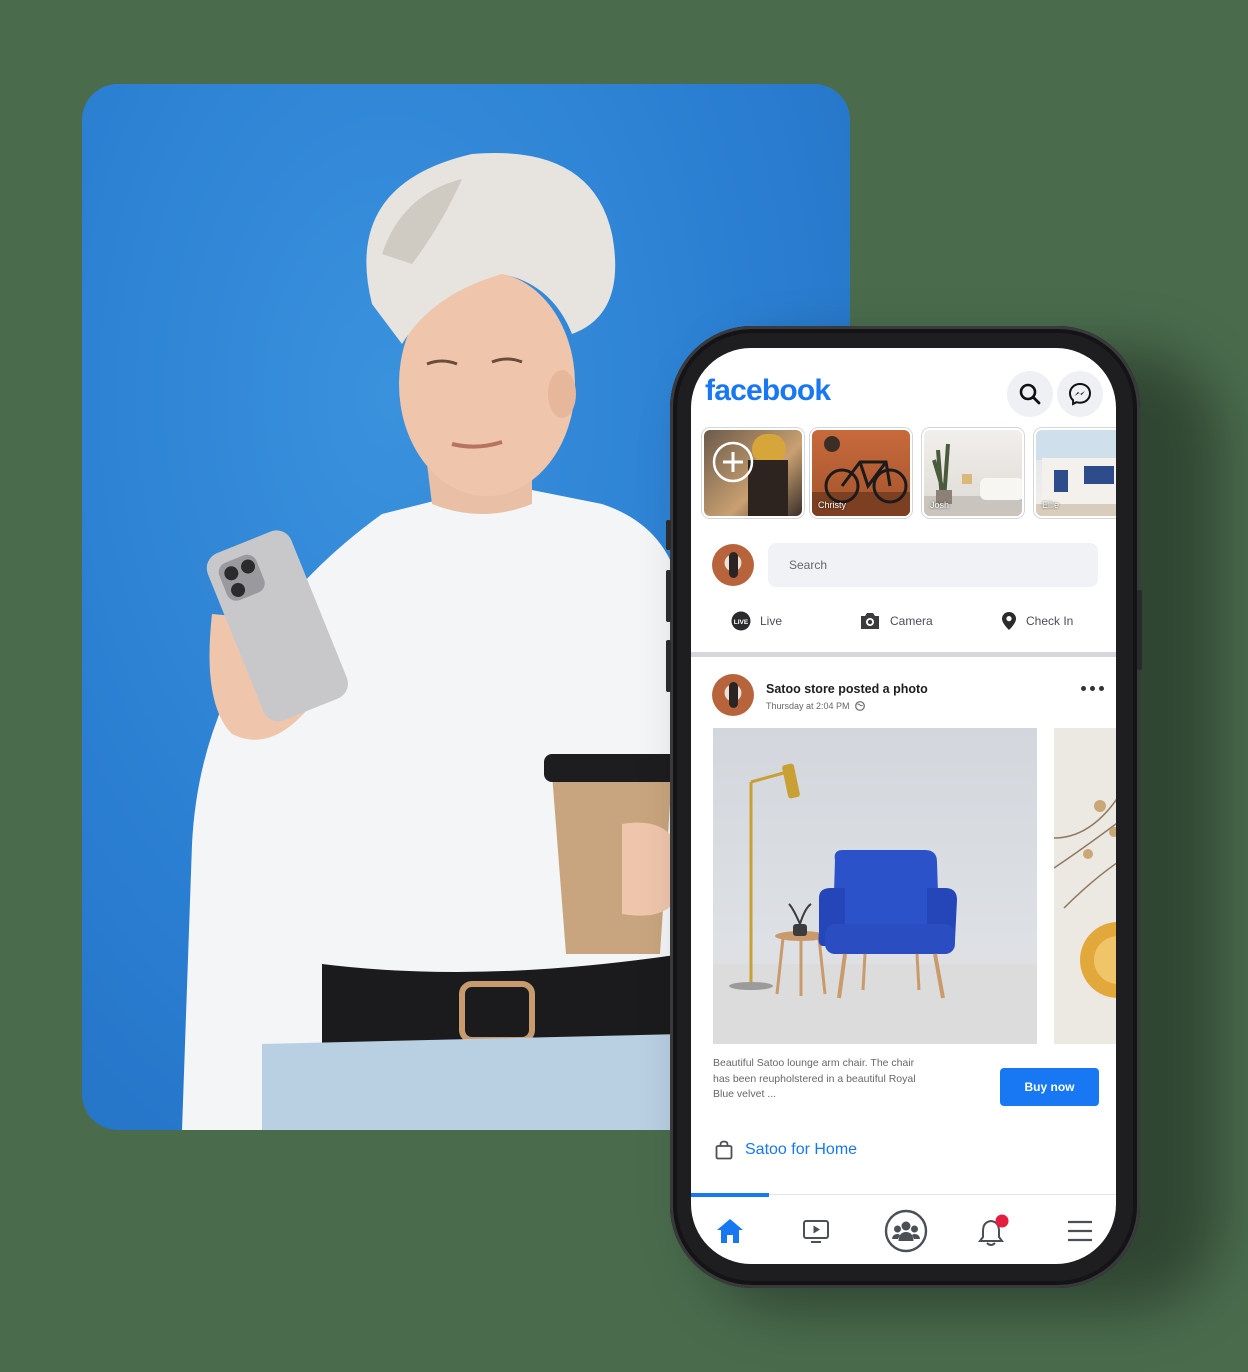 Image resolution: width=1248 pixels, height=1372 pixels. What do you see at coordinates (870, 621) in the screenshot?
I see `camera-icon` at bounding box center [870, 621].